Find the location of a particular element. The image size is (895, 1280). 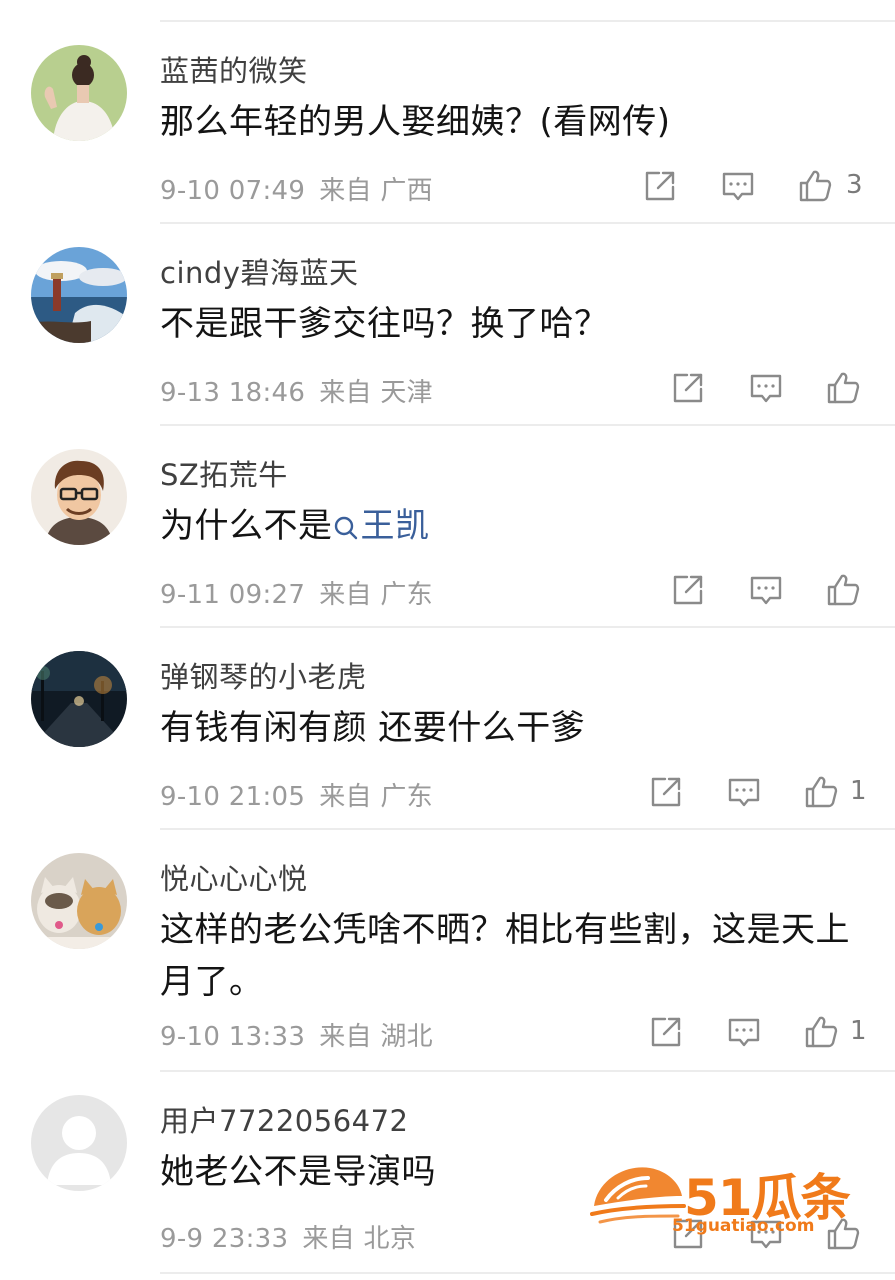

comment-actions: 3 is located at coordinates (760, 188).